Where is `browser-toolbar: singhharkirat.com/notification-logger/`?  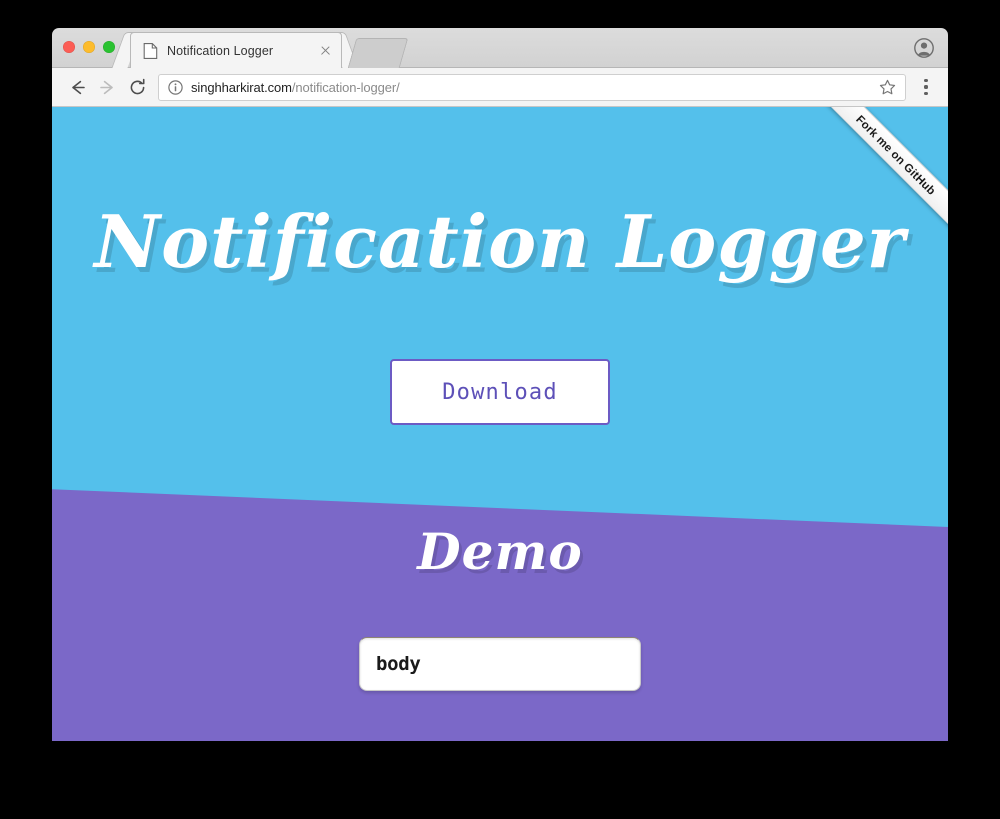 browser-toolbar: singhharkirat.com/notification-logger/ is located at coordinates (500, 87).